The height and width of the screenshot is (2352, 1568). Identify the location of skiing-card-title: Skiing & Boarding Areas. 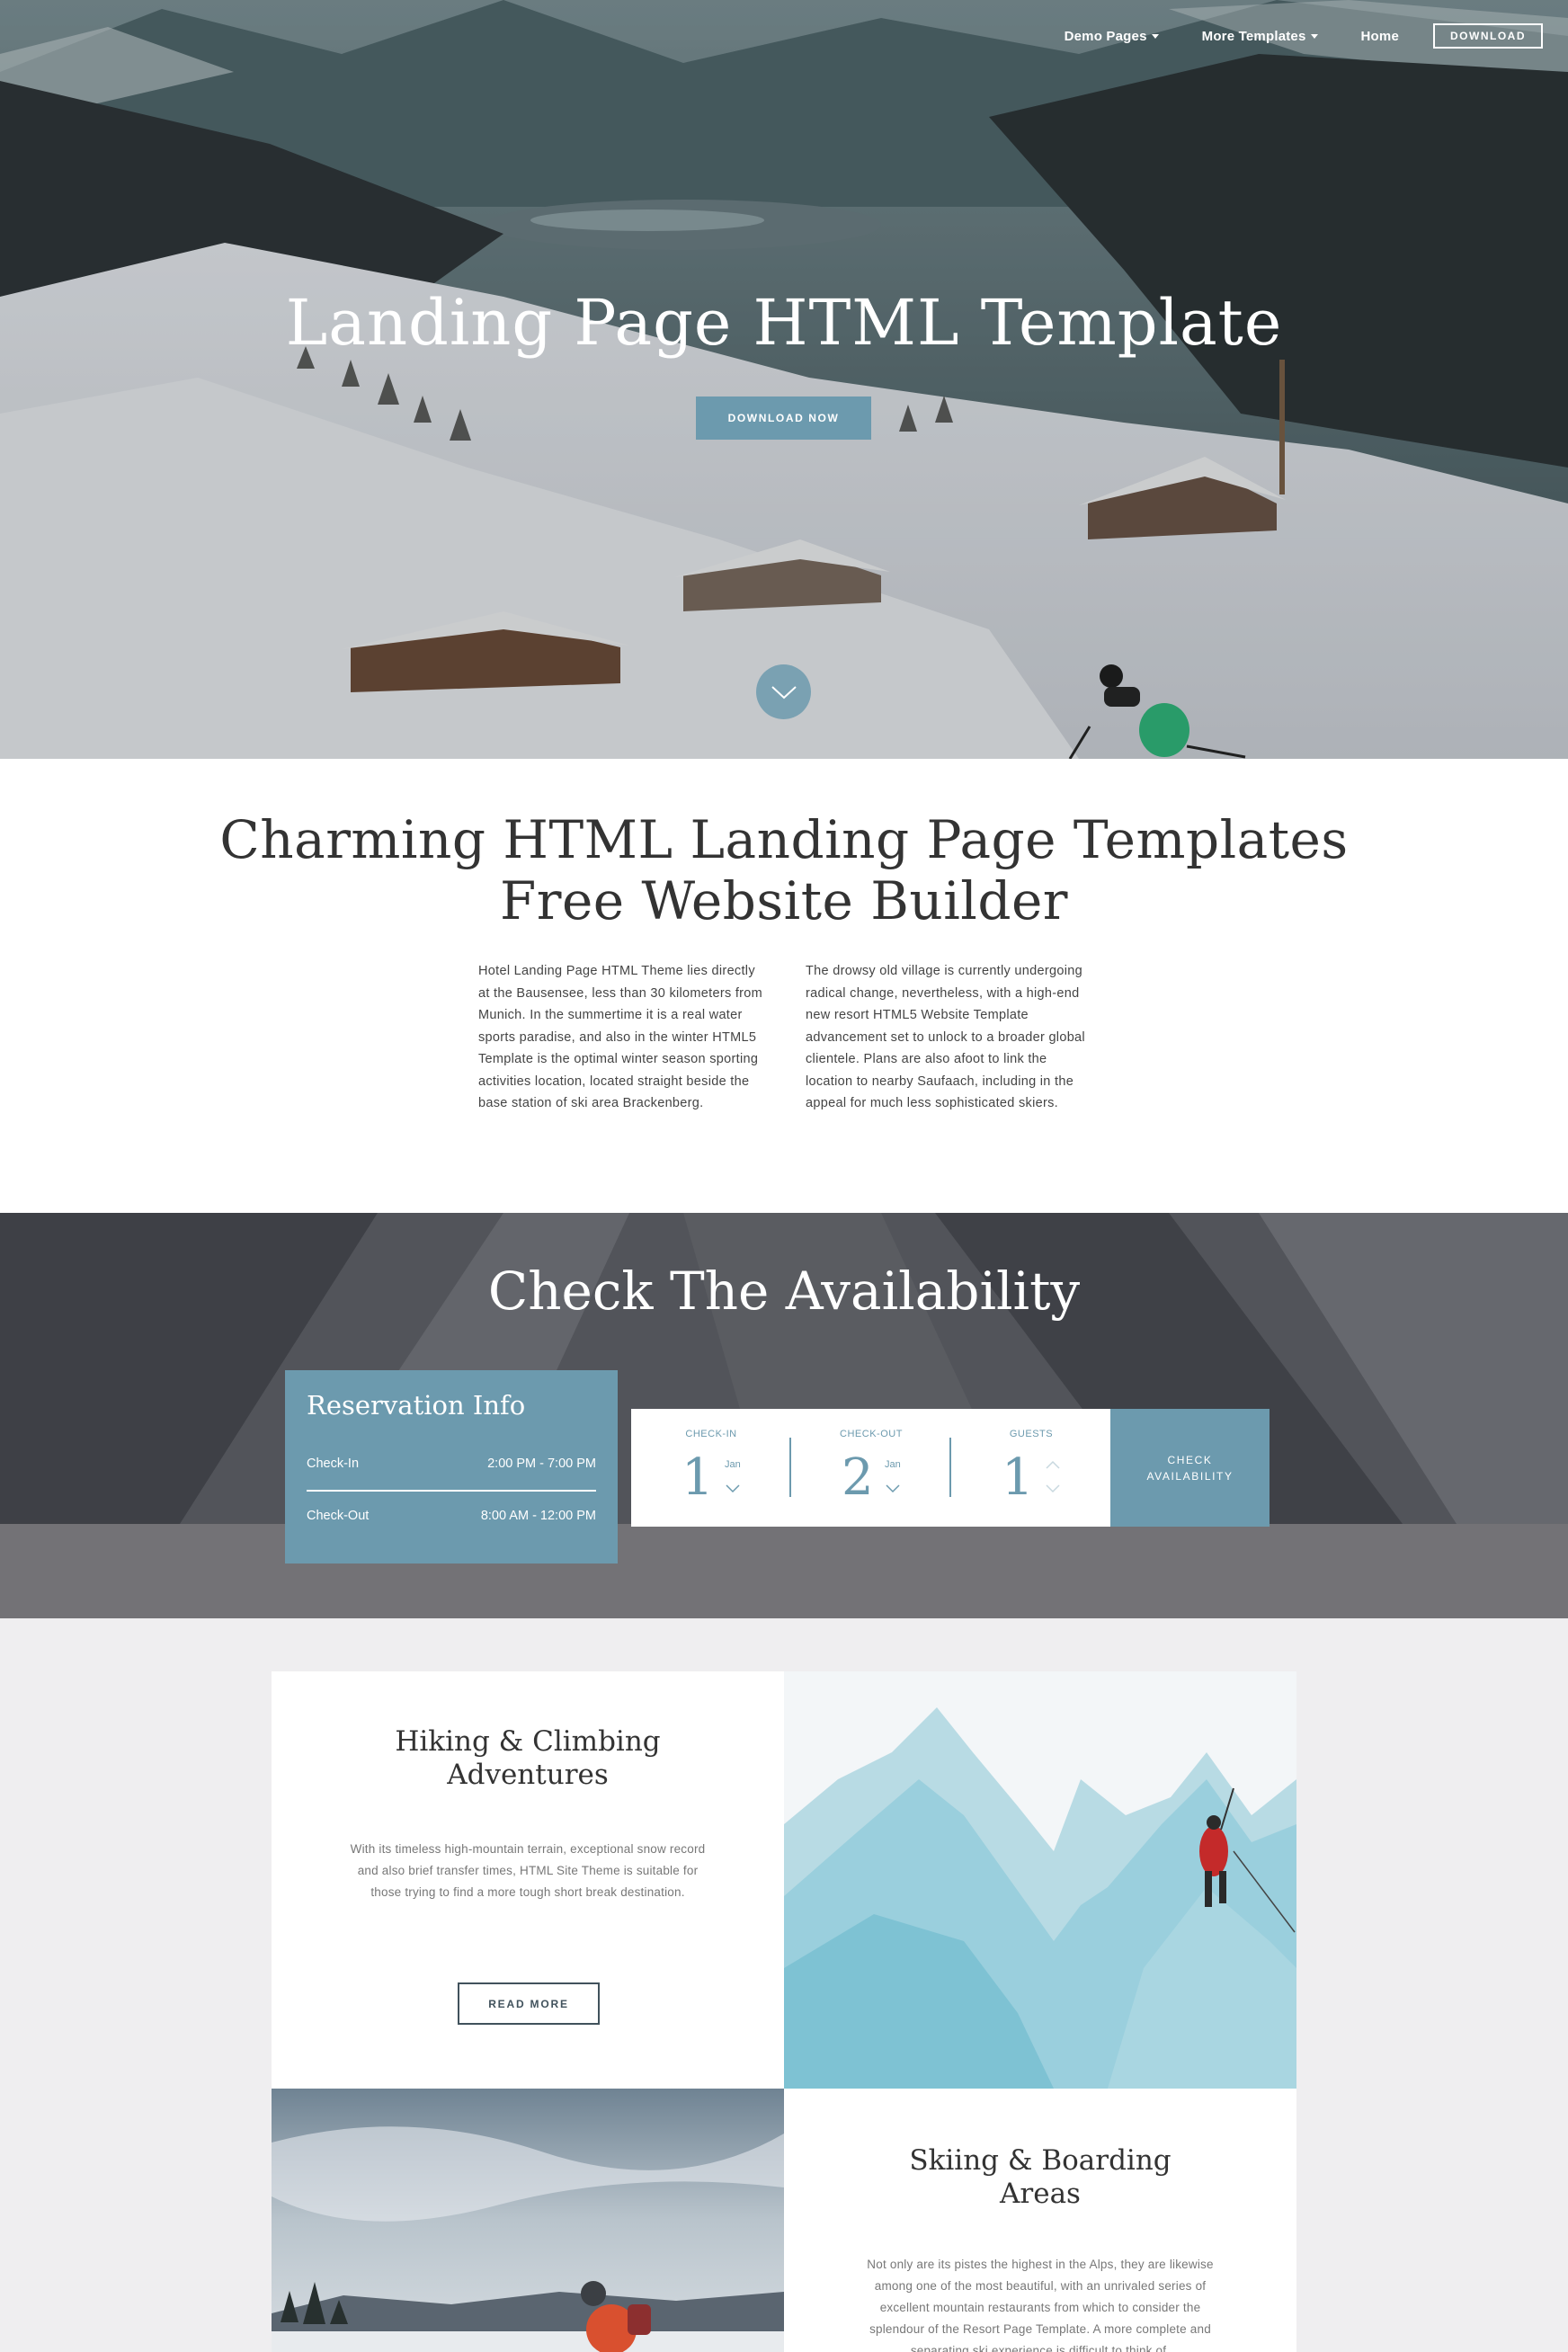
(1040, 2177).